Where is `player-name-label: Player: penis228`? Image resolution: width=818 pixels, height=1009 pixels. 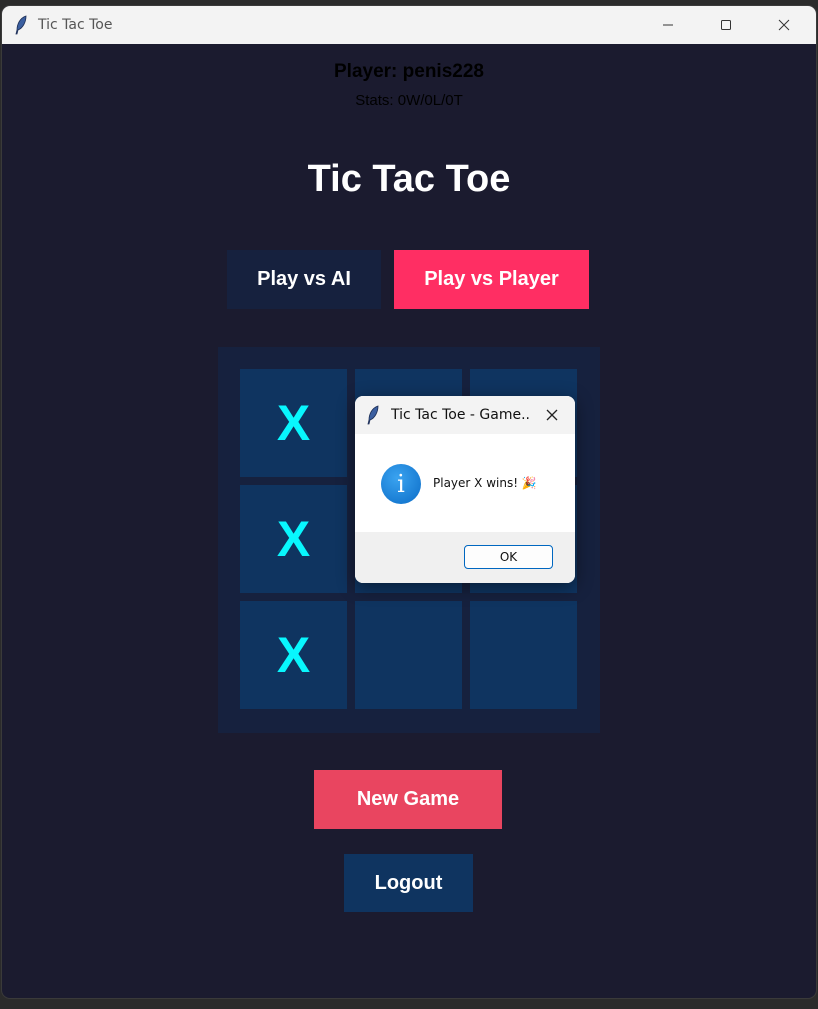 player-name-label: Player: penis228 is located at coordinates (409, 71).